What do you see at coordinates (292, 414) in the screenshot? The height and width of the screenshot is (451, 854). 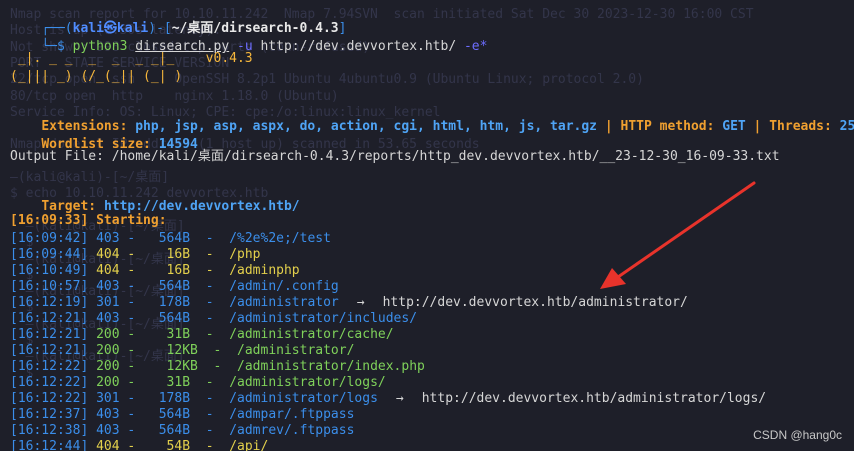 I see `result-path: /admpar/.ftppass` at bounding box center [292, 414].